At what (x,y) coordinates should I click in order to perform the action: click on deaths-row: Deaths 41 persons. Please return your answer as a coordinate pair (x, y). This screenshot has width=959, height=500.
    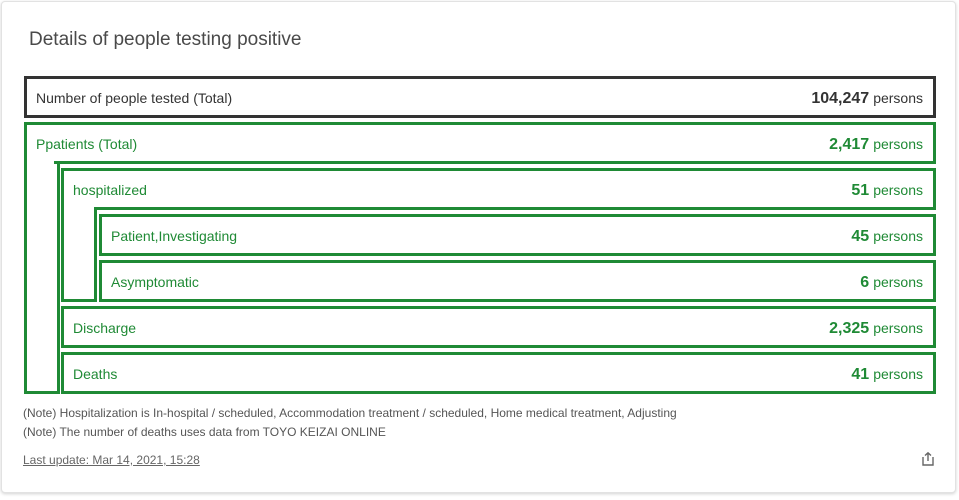
    Looking at the image, I should click on (498, 373).